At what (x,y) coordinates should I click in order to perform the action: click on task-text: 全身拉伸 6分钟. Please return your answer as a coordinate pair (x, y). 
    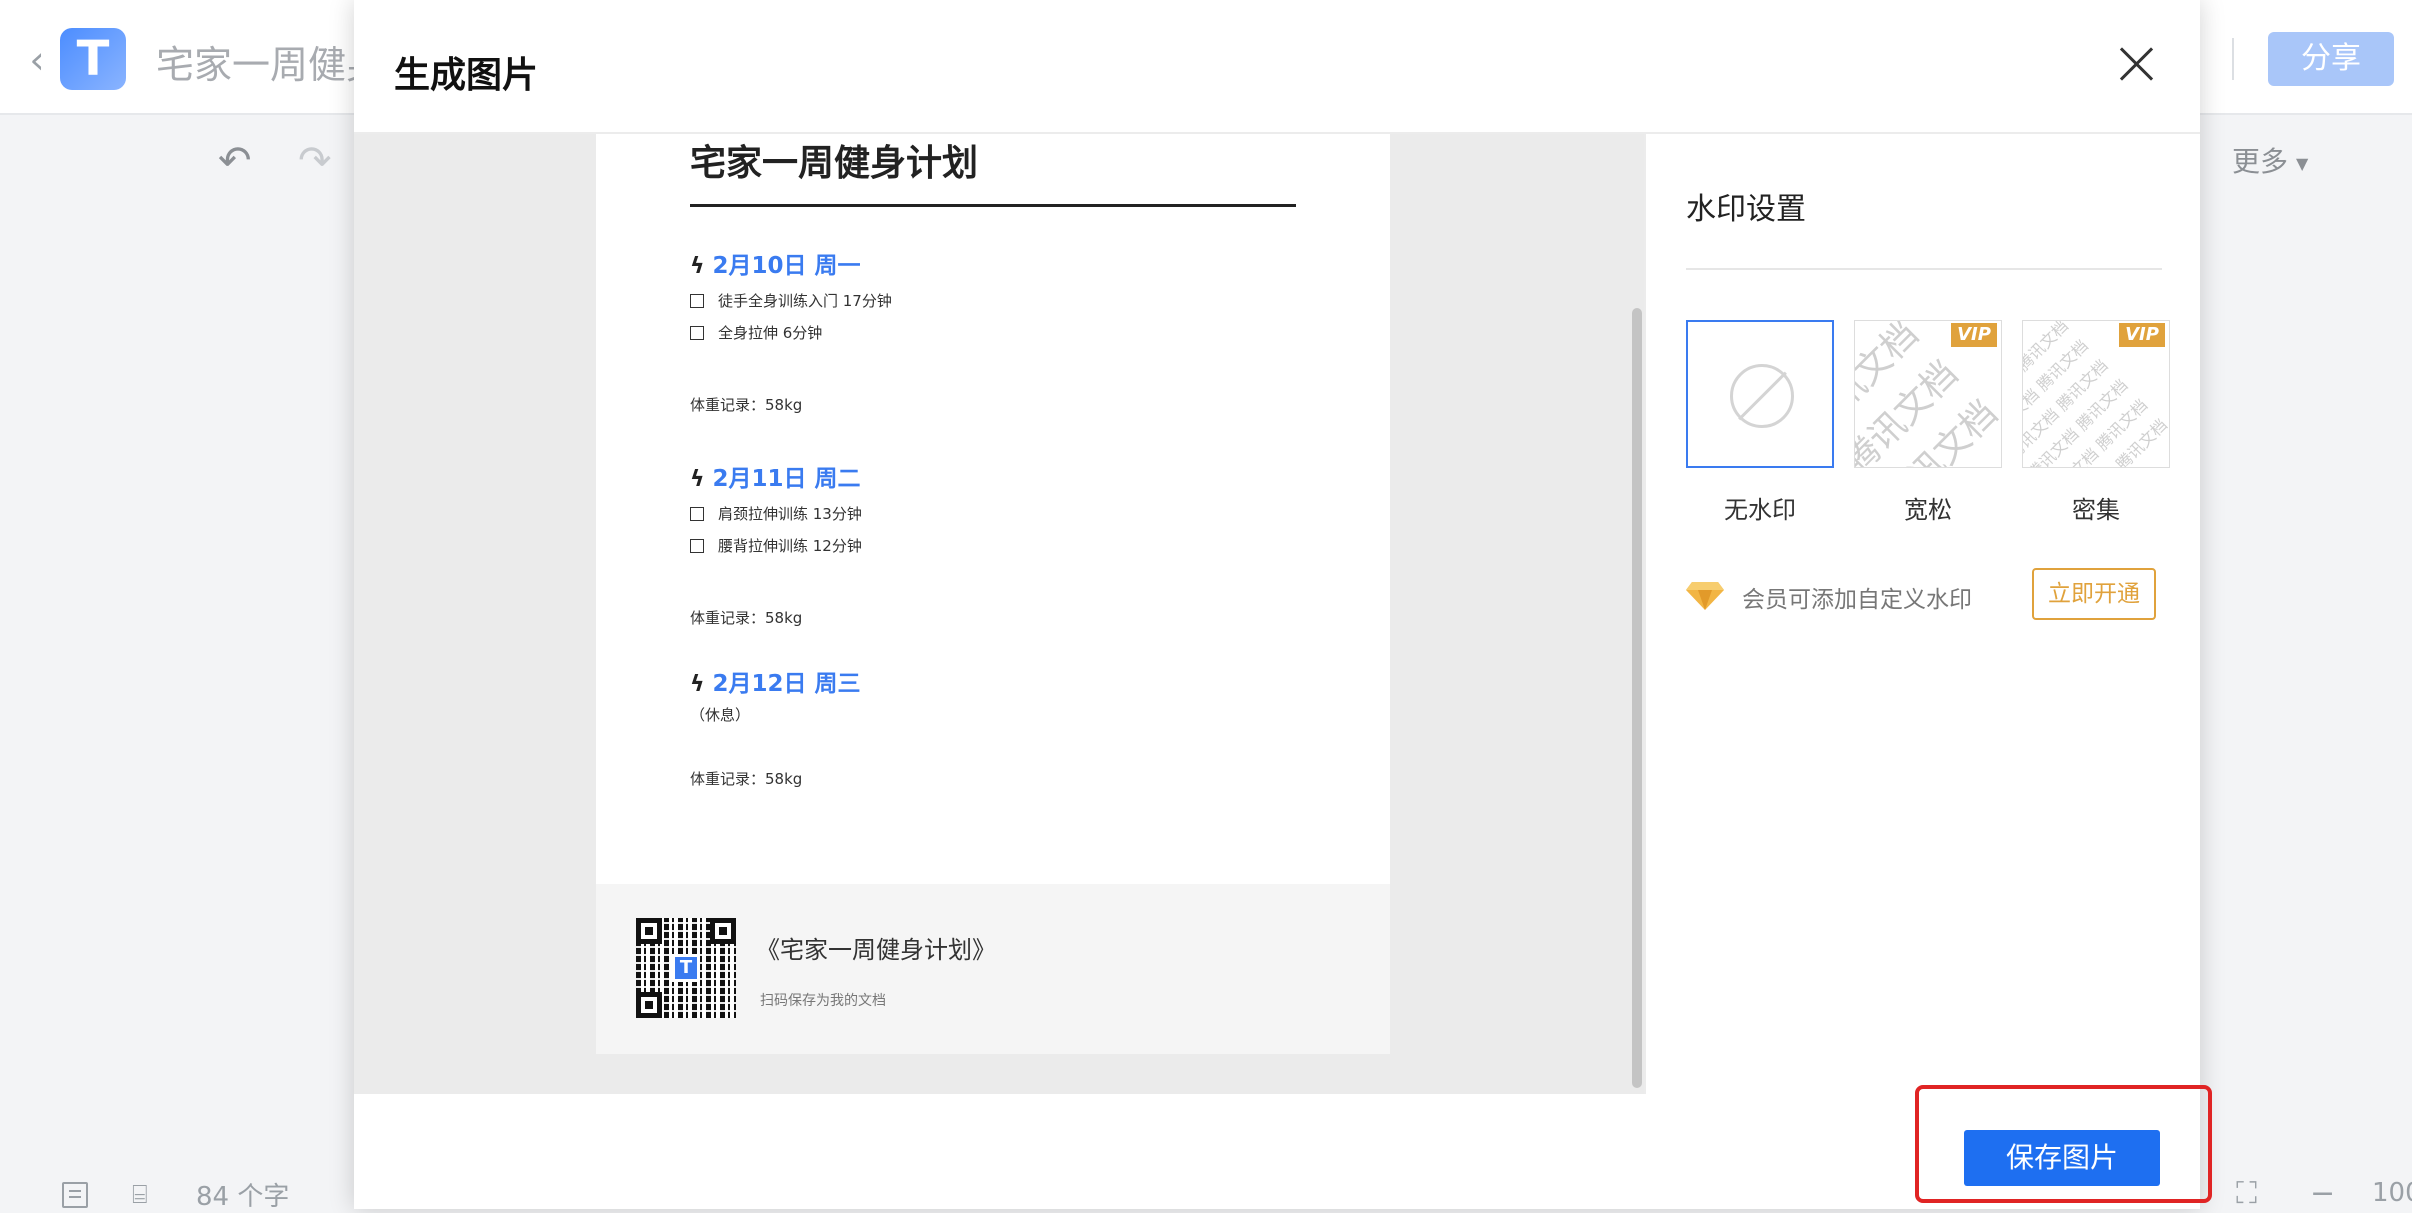
    Looking at the image, I should click on (770, 333).